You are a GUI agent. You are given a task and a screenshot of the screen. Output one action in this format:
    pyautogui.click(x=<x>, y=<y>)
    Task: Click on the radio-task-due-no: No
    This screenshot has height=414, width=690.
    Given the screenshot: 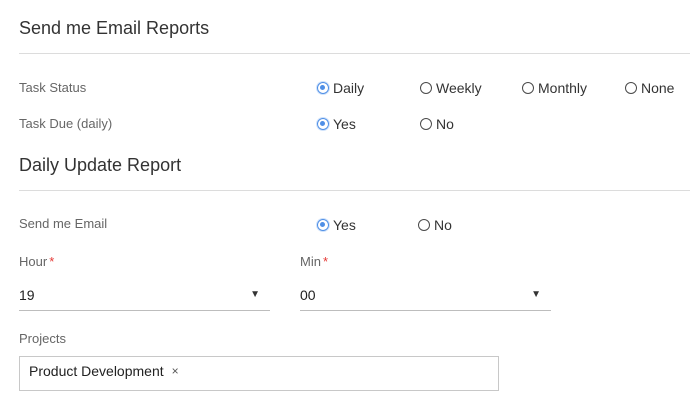 What is the action you would take?
    pyautogui.click(x=437, y=124)
    